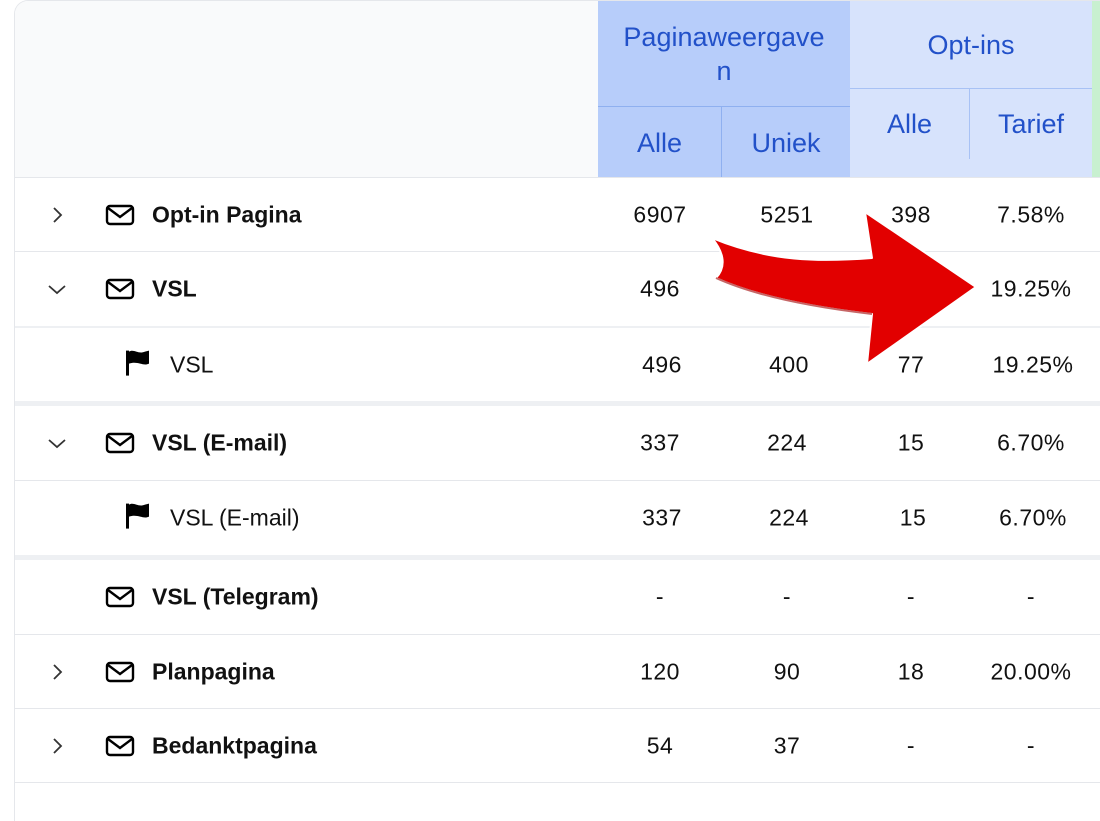 This screenshot has width=1100, height=821. What do you see at coordinates (787, 596) in the screenshot?
I see `cell-pageviews-unique: -` at bounding box center [787, 596].